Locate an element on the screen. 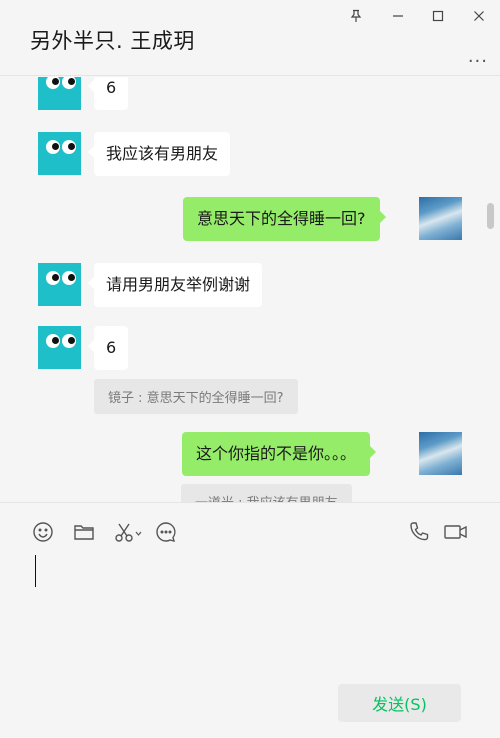 The image size is (500, 738). maximize-icon is located at coordinates (438, 16).